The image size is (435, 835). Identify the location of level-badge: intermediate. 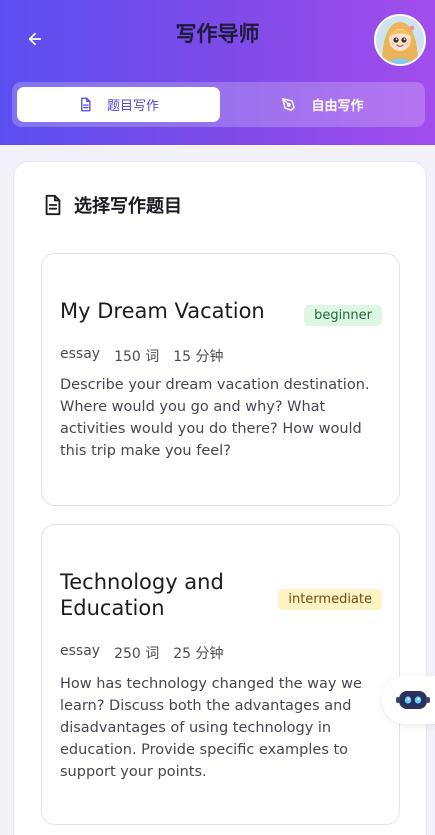
(330, 599).